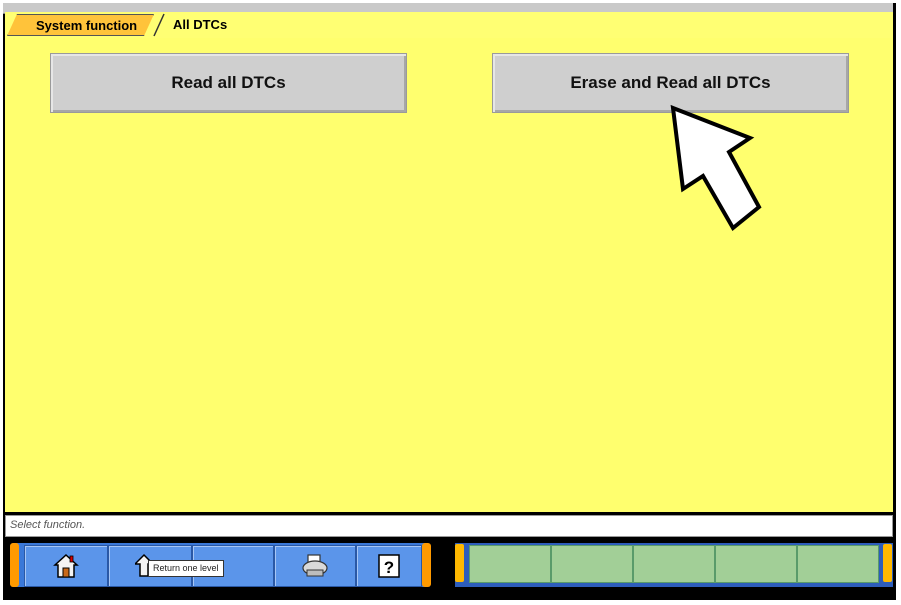 Image resolution: width=901 pixels, height=605 pixels. I want to click on help-icon: ?, so click(389, 566).